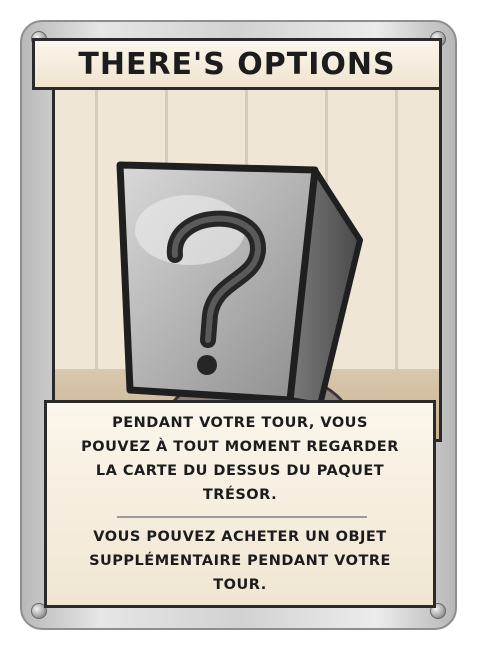 This screenshot has height=650, width=477. I want to click on card-title-banner: THERE'S OPTIONS, so click(237, 64).